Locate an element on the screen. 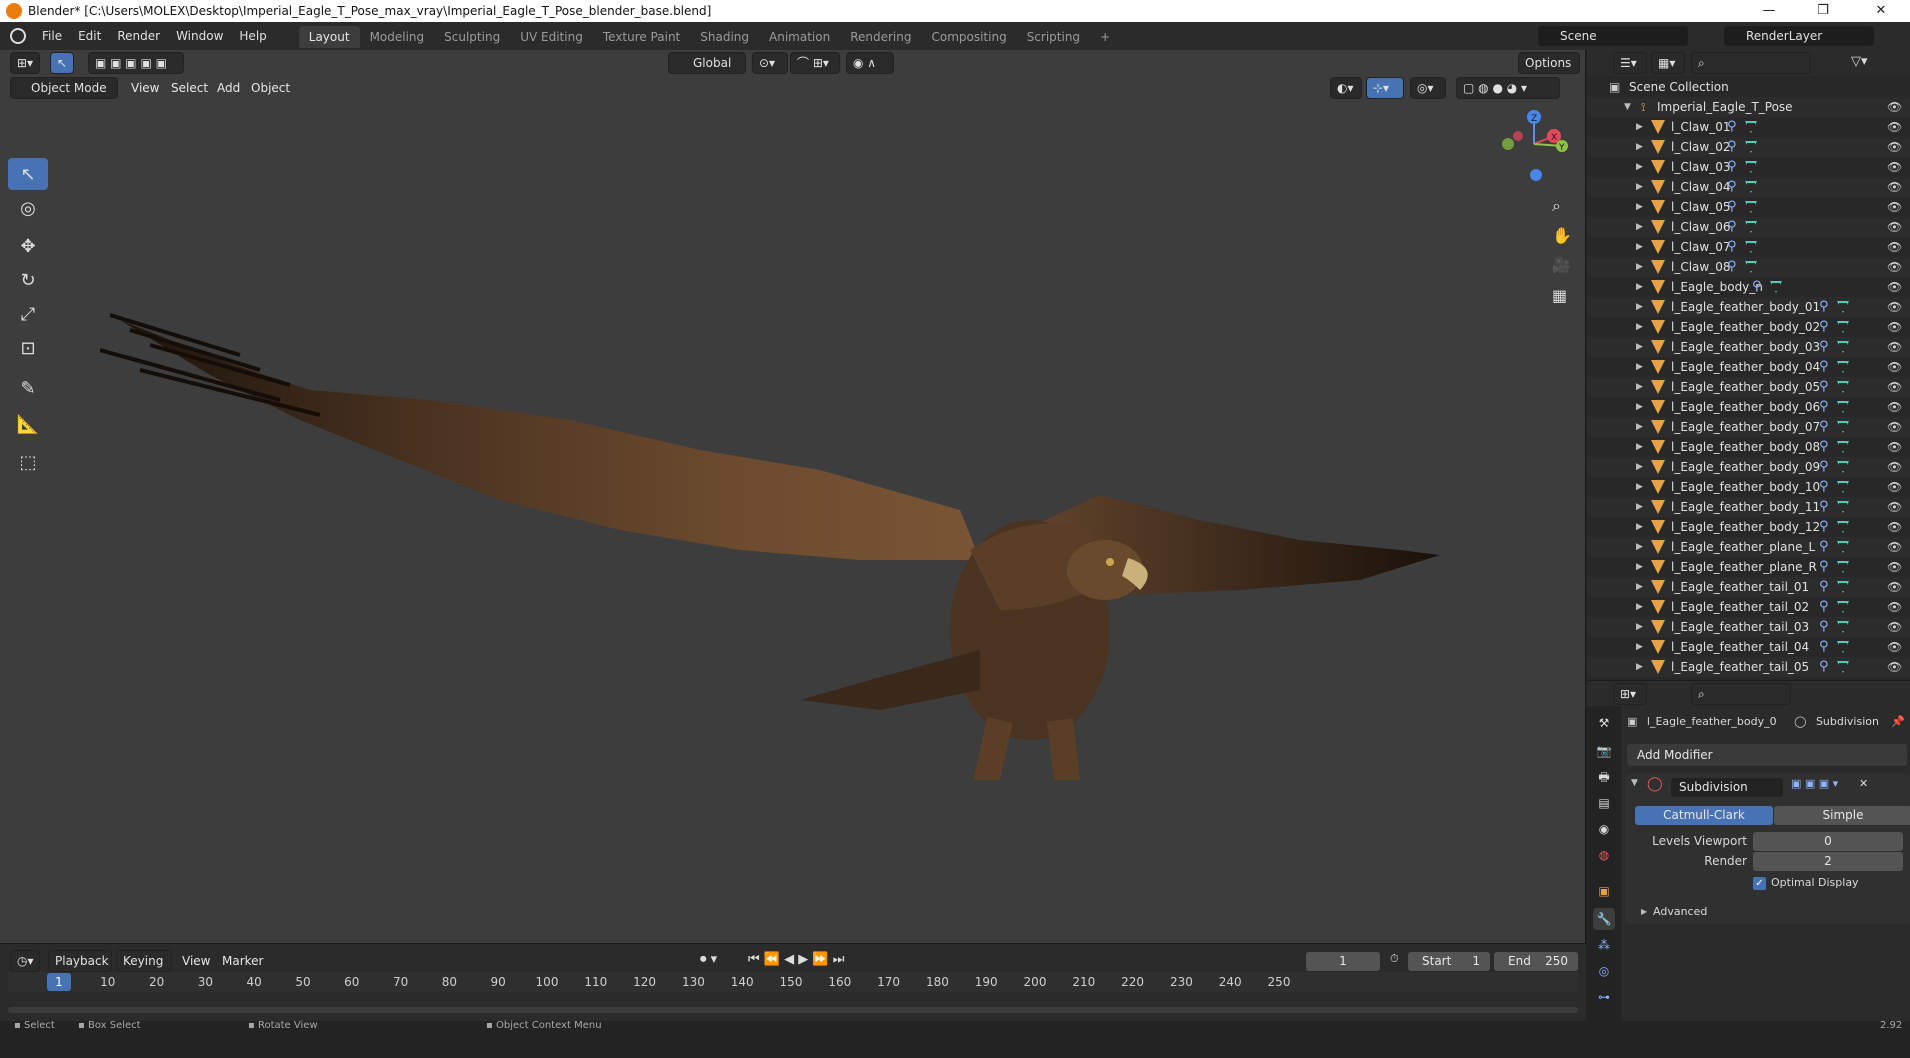  collapse-arrow-icon: ▼ is located at coordinates (1627, 107).